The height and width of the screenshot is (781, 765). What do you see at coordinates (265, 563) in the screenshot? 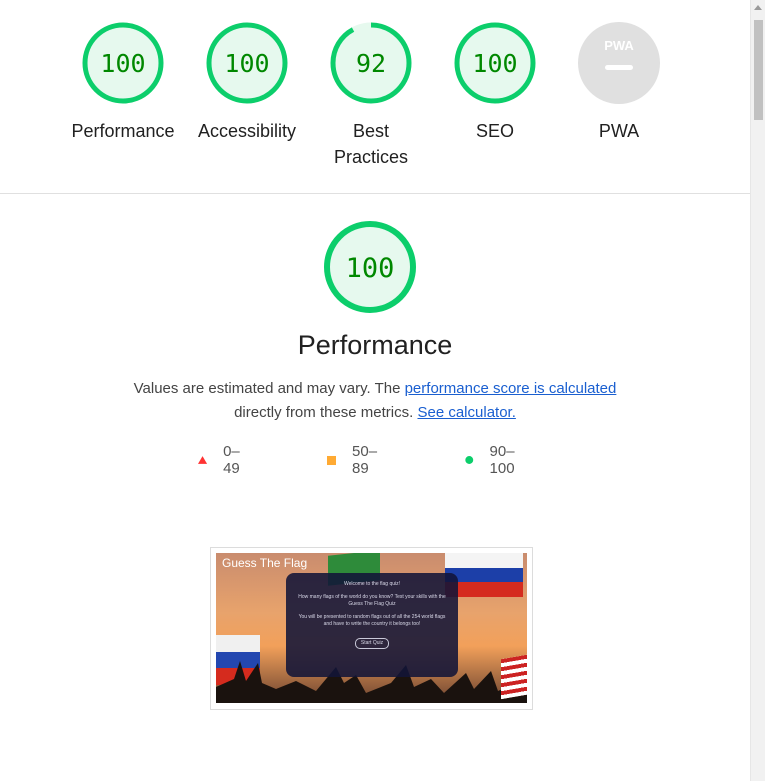
I see `preview-site-title: Guess The Flag` at bounding box center [265, 563].